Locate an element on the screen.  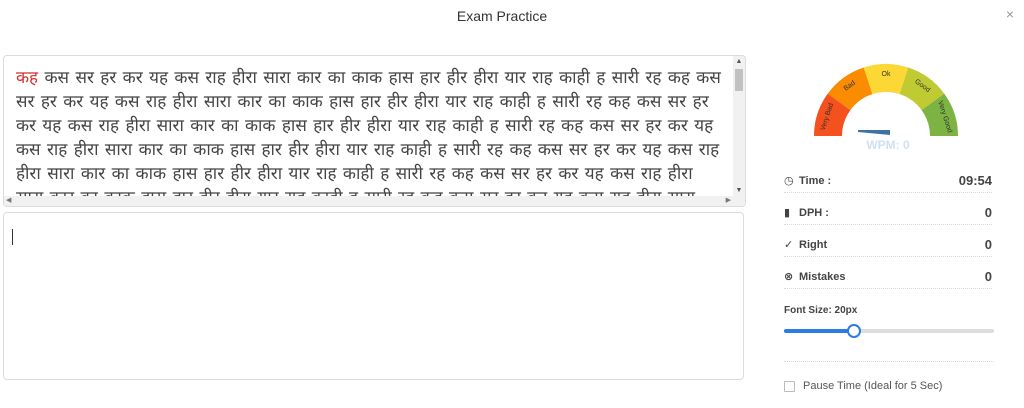
wpm-readout: WPM: 0 is located at coordinates (888, 145).